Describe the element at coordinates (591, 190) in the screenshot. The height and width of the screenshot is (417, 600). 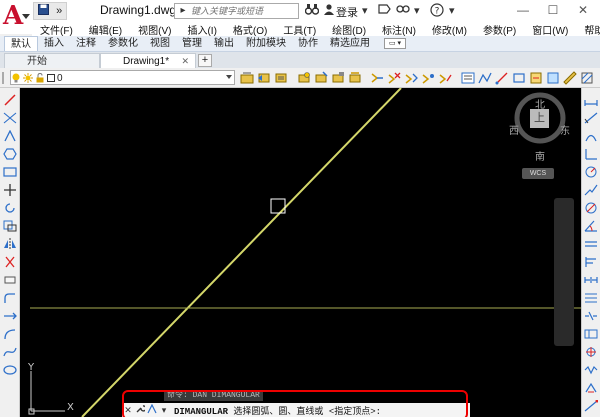
I see `dim-jogged-icon` at that location.